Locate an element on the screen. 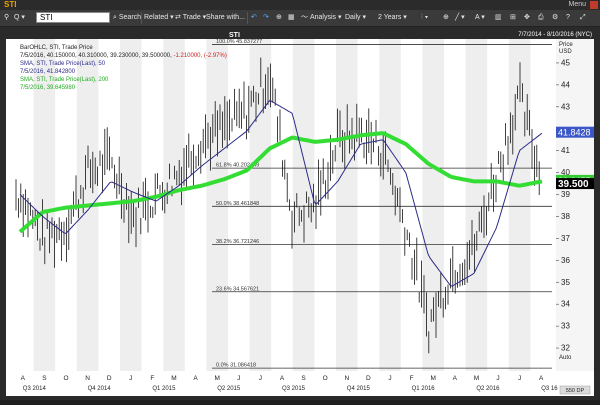  display-button-label: Daily is located at coordinates (353, 17).